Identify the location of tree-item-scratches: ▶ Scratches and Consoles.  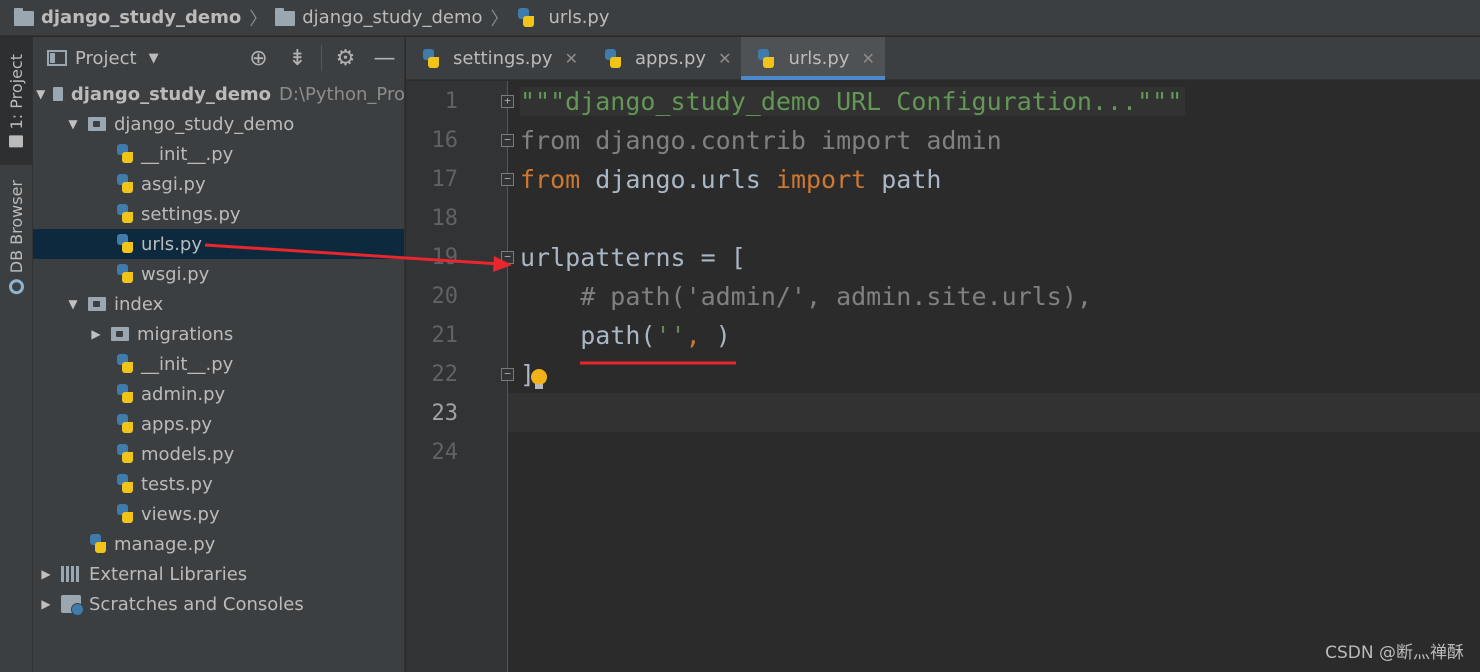
(218, 604).